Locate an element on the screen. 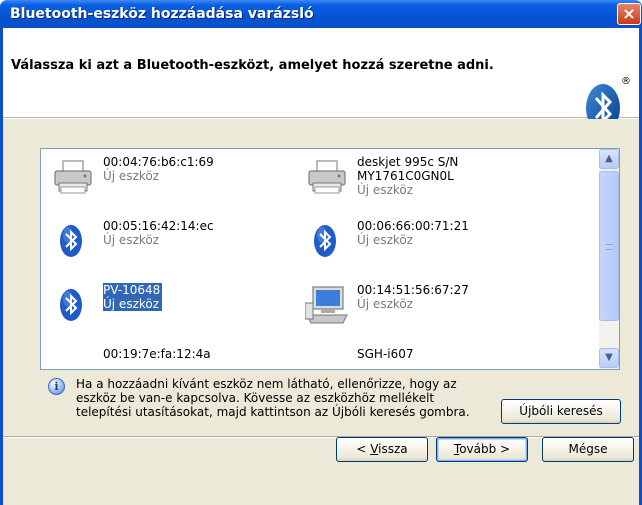  back-label-accel: V is located at coordinates (374, 449).